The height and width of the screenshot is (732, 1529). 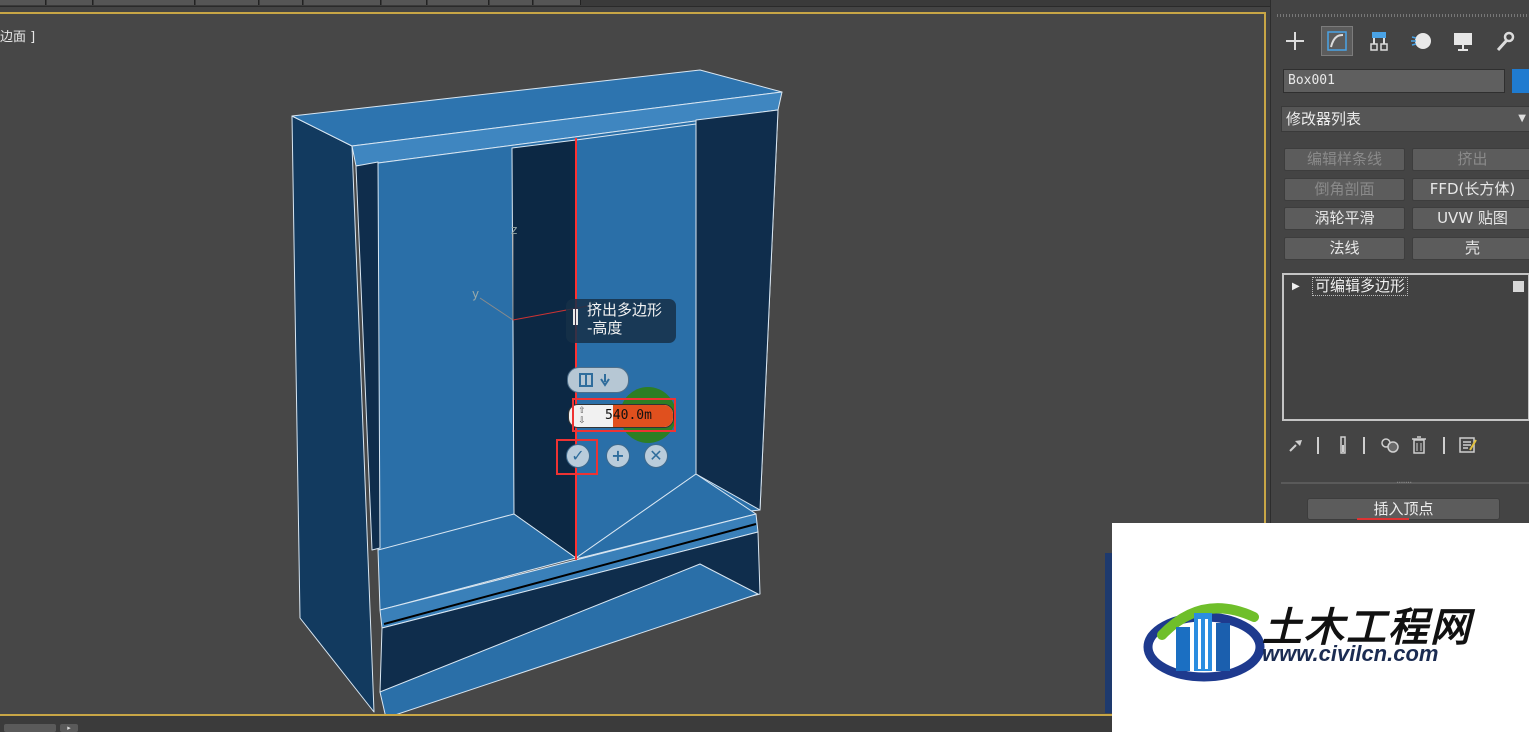 I want to click on modifier-list-label: 修改器列表, so click(x=1324, y=119).